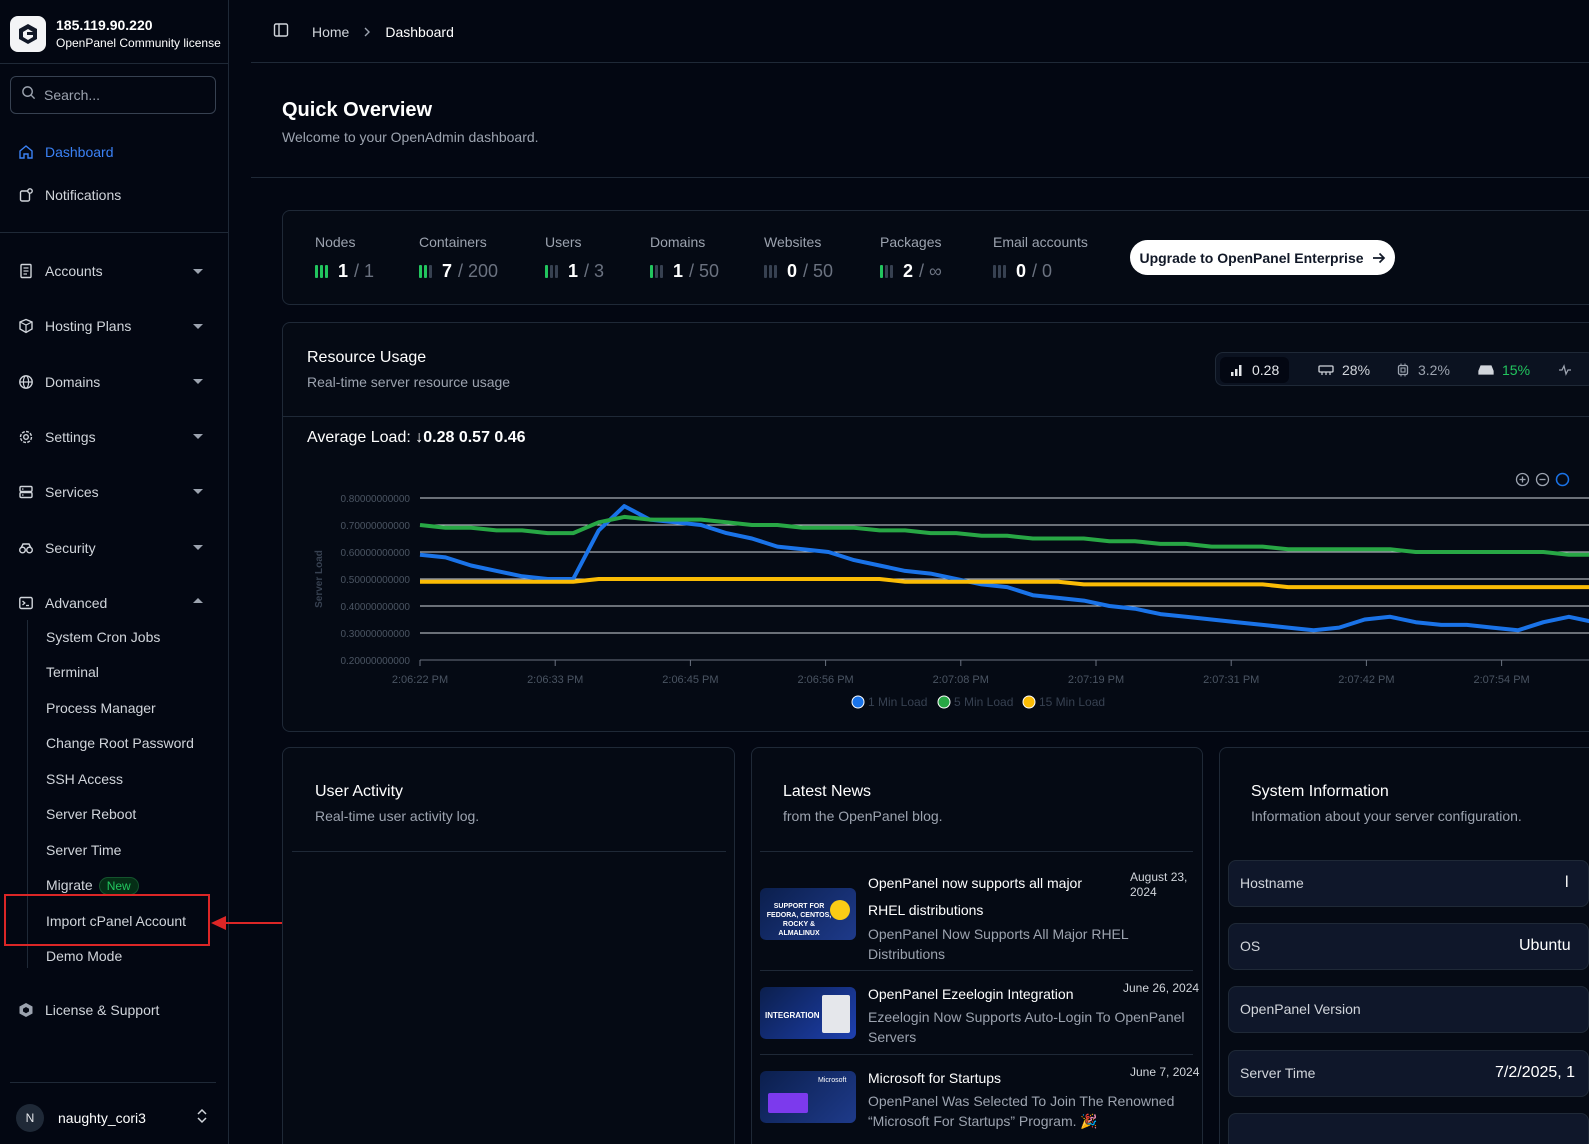  I want to click on tab-network, so click(1568, 370).